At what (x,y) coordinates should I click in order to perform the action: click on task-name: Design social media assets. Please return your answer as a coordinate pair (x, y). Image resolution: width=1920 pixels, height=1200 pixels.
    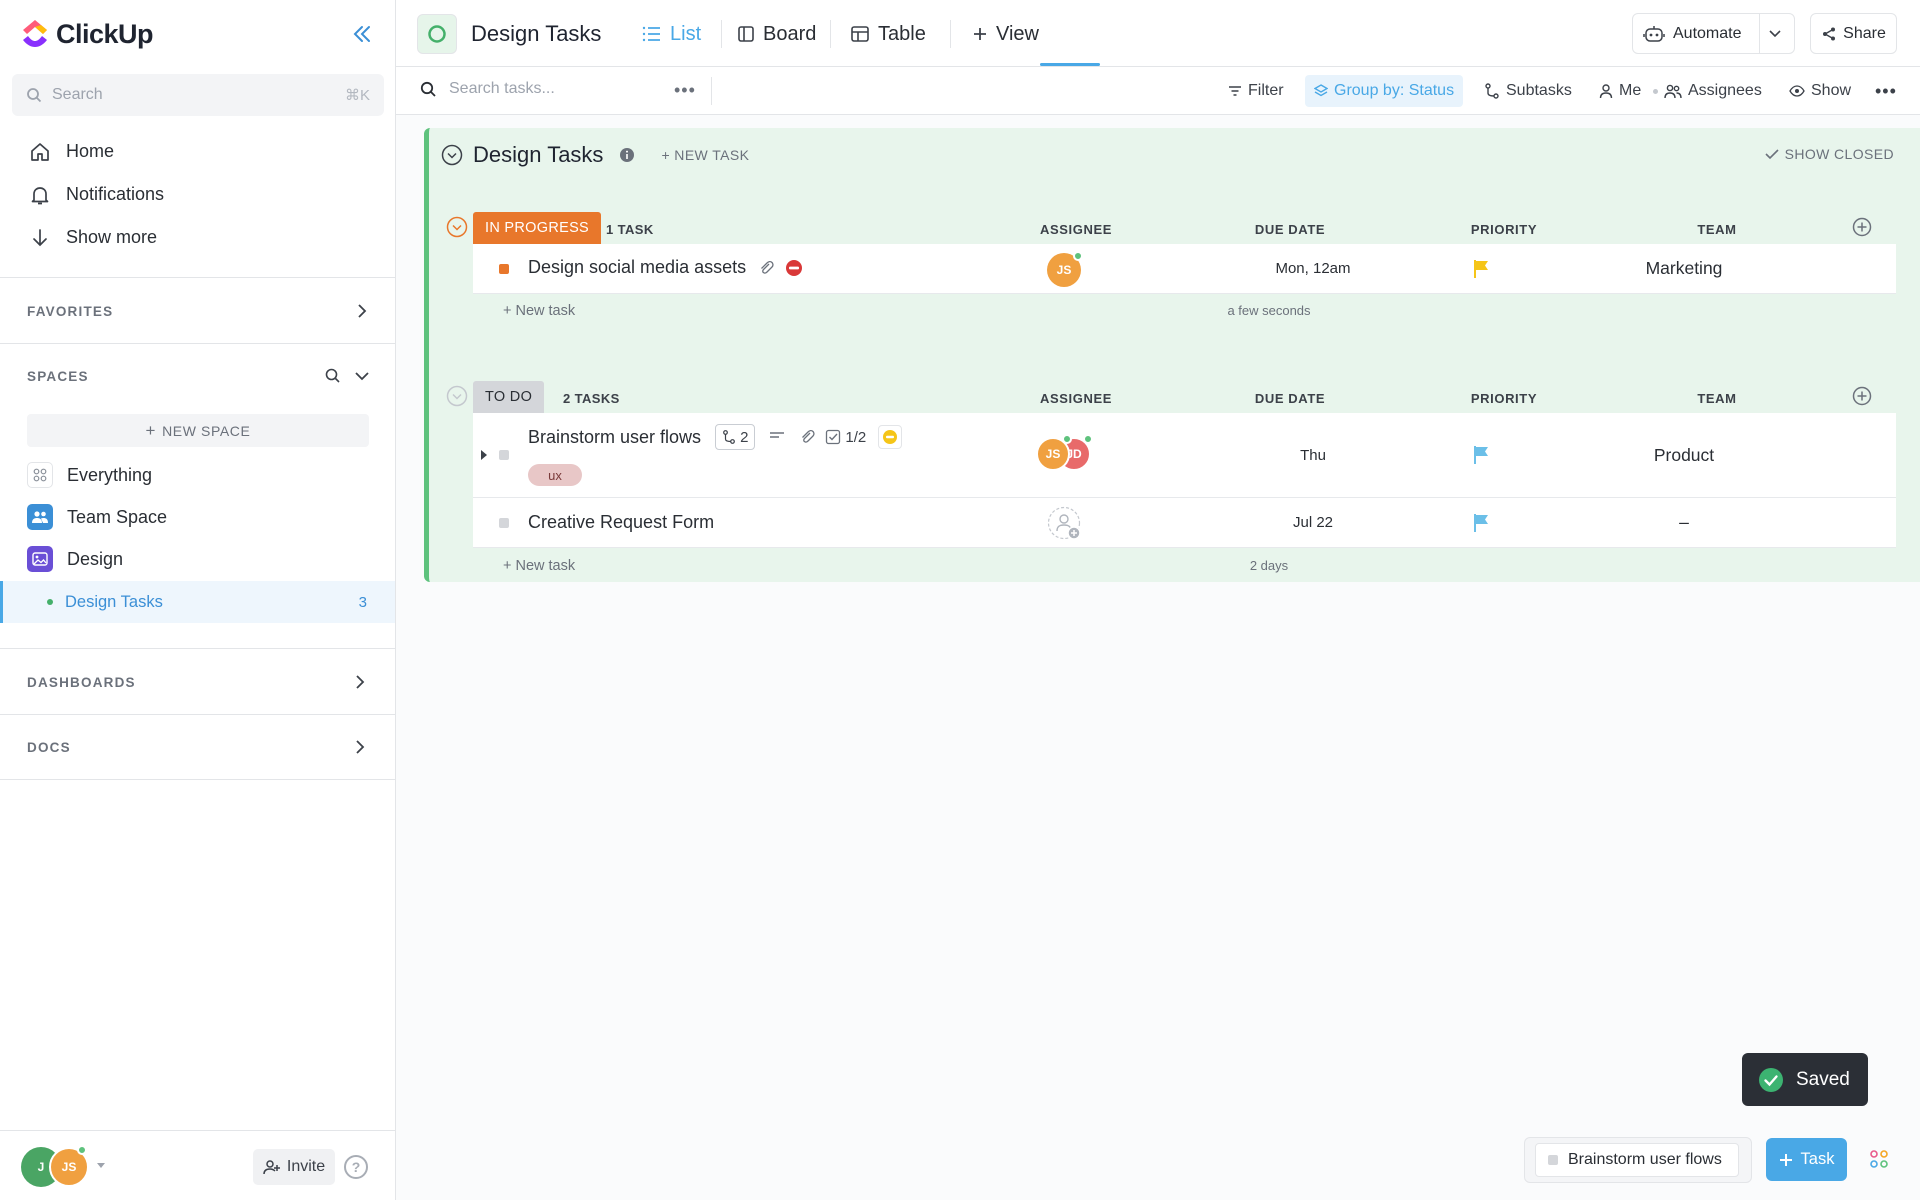
    Looking at the image, I should click on (637, 267).